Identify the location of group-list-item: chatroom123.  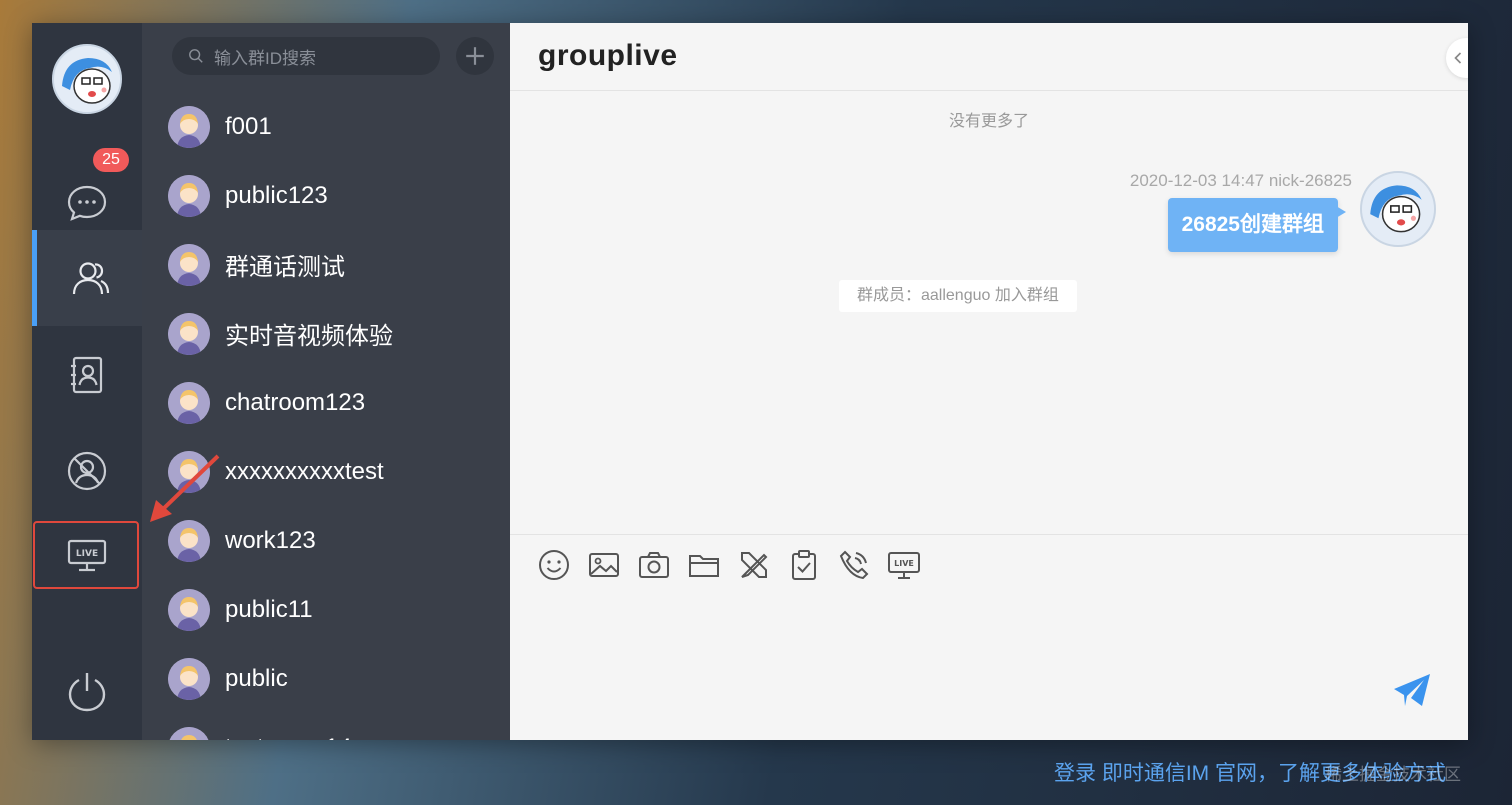
(326, 402).